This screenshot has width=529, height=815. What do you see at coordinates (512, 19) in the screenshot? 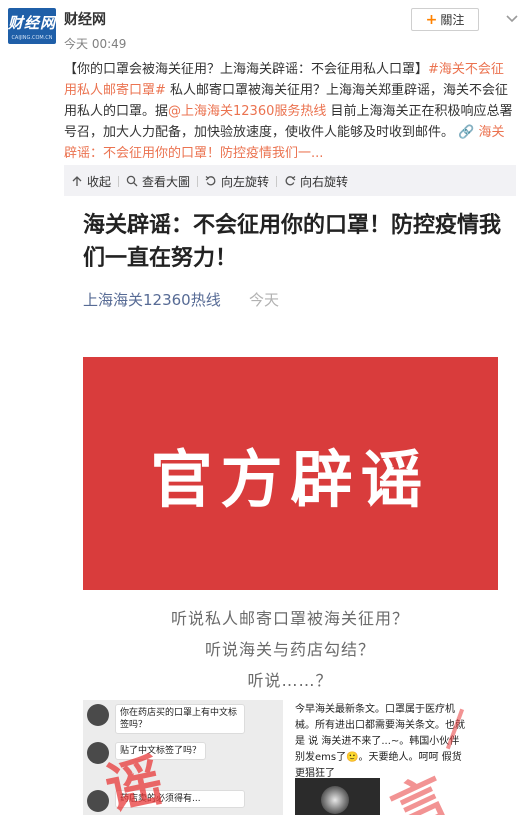
I see `chevron-down-icon` at bounding box center [512, 19].